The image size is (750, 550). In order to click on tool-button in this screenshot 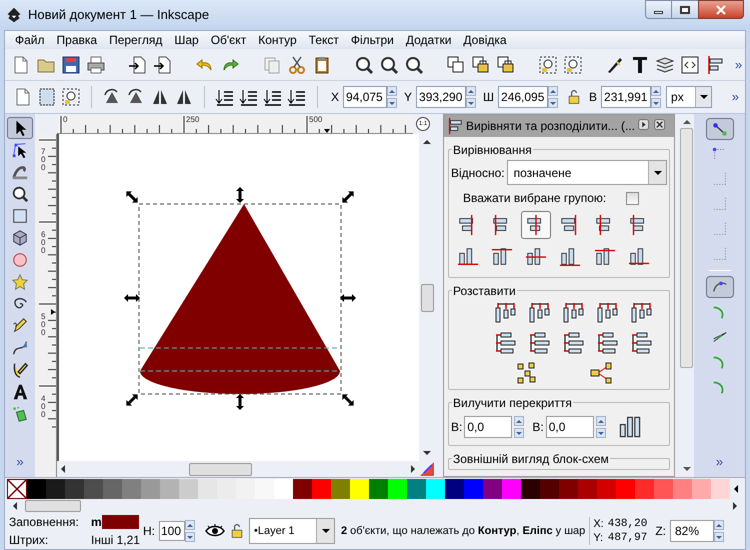, I will do `click(20, 128)`.